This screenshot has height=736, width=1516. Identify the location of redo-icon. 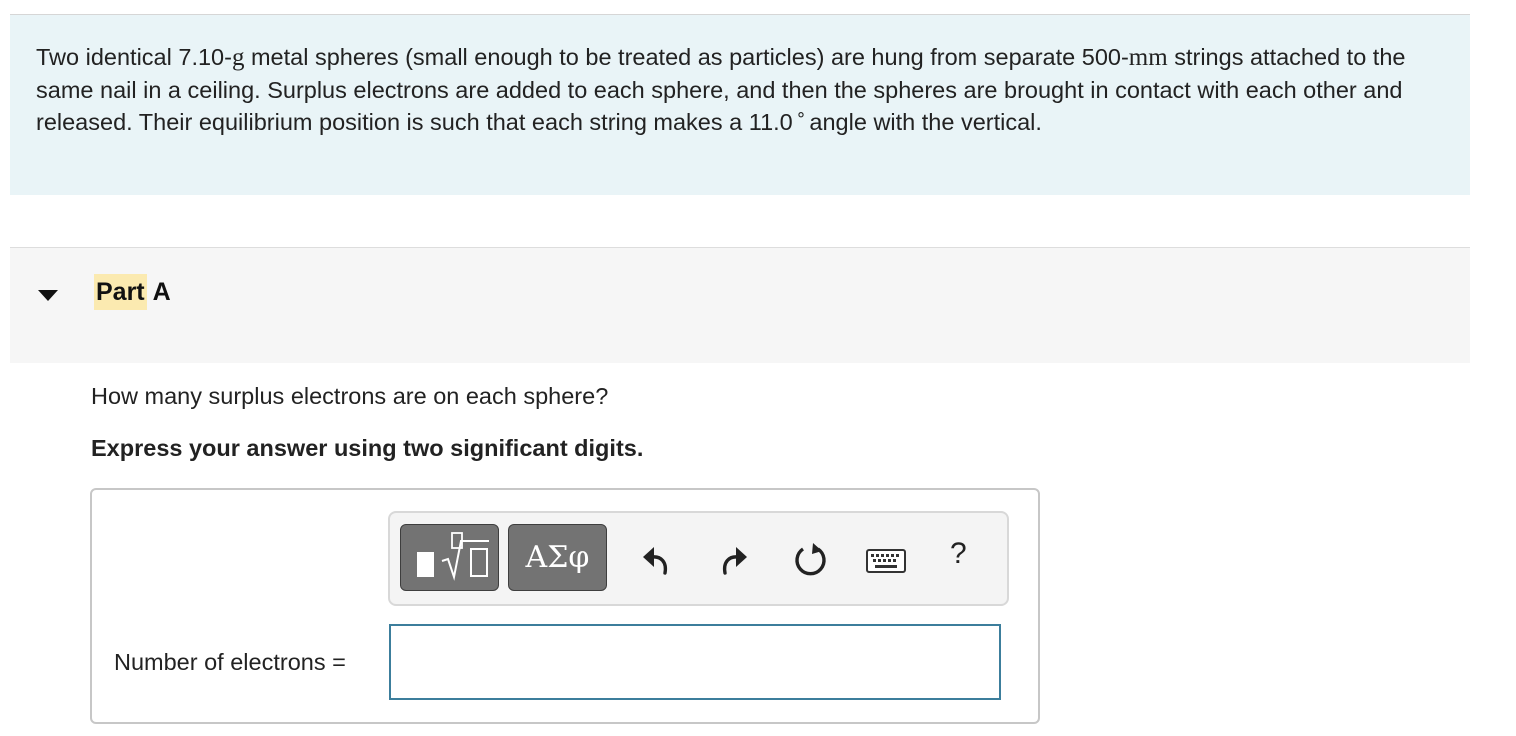
(735, 560).